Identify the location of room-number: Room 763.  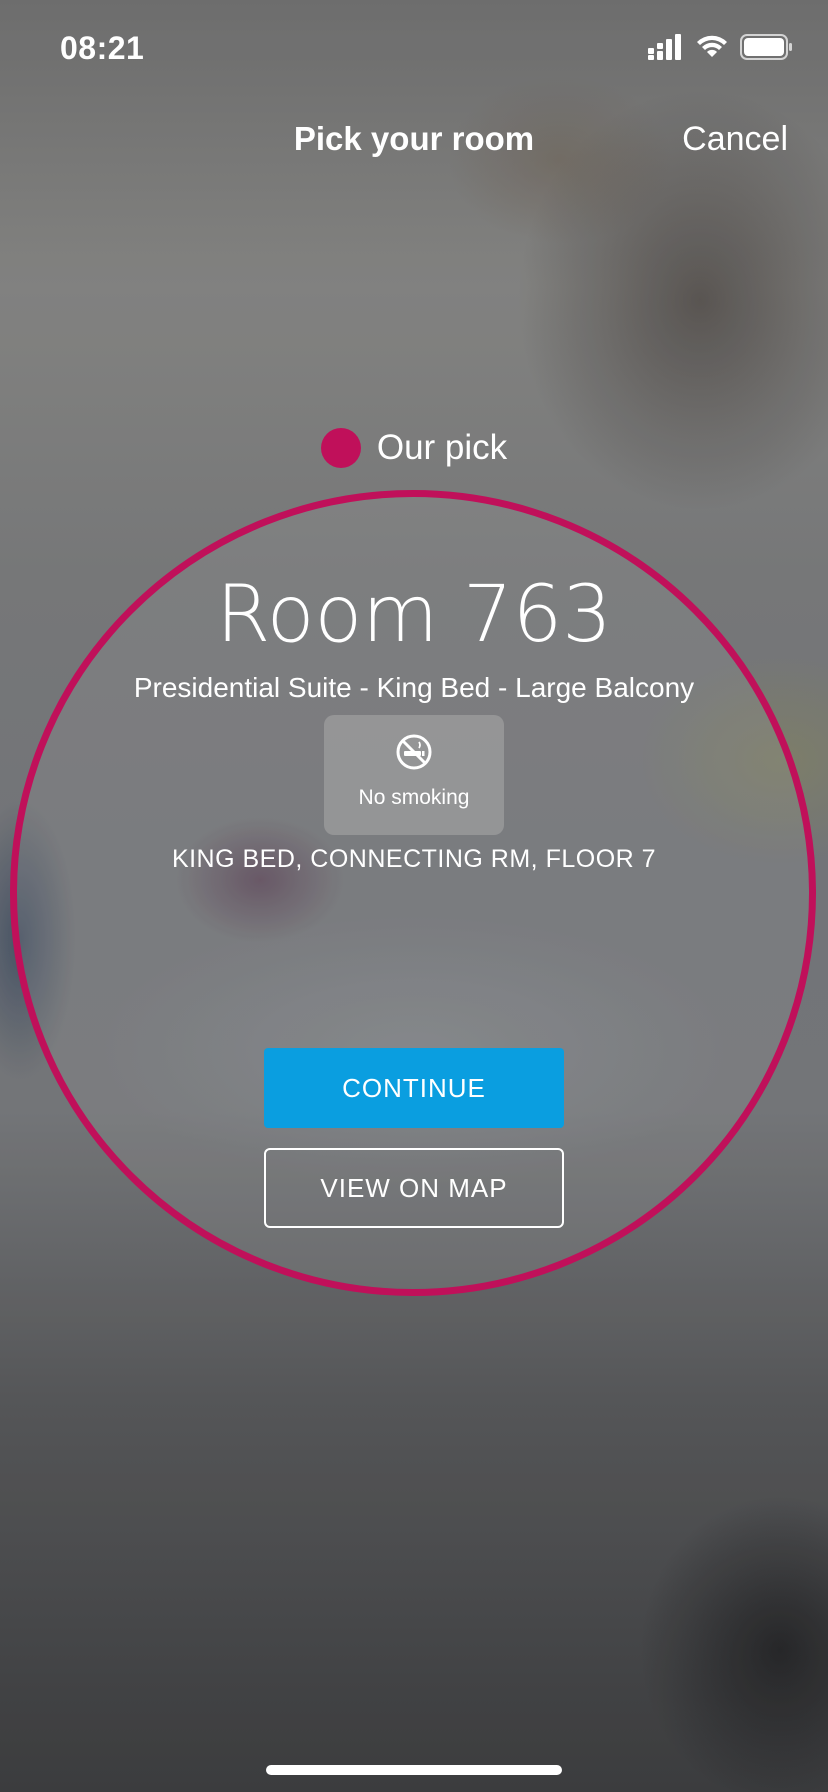
(414, 615).